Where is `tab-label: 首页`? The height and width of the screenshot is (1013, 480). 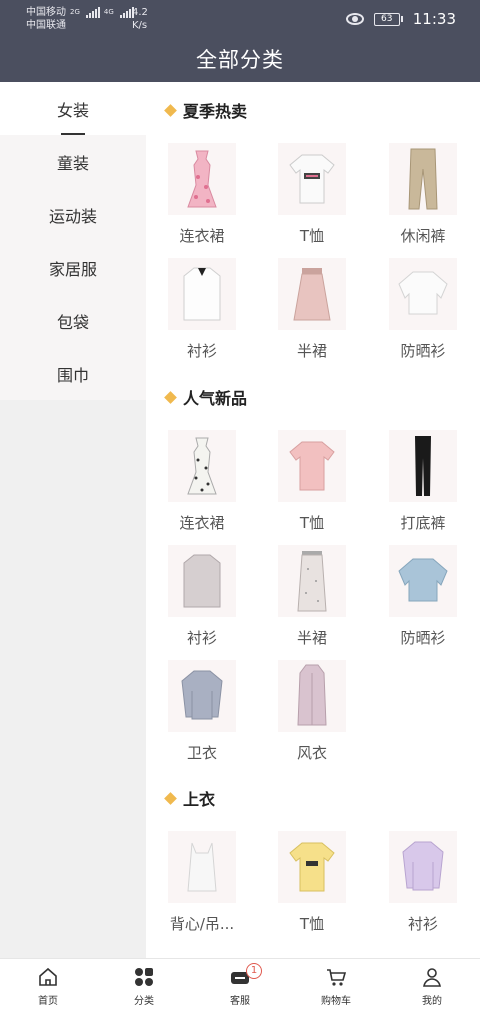
tab-label: 首页 is located at coordinates (48, 1001).